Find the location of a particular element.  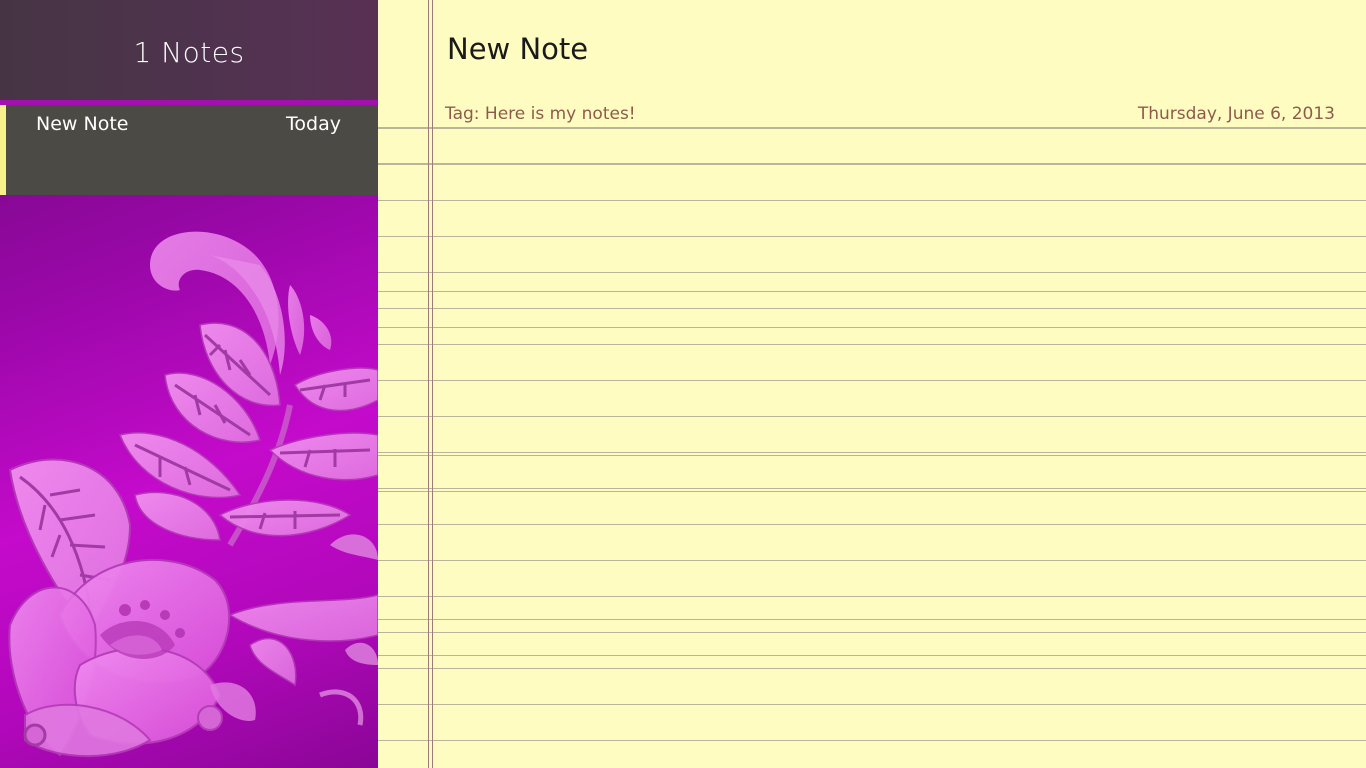

note-list-item: New Note Today is located at coordinates (189, 150).